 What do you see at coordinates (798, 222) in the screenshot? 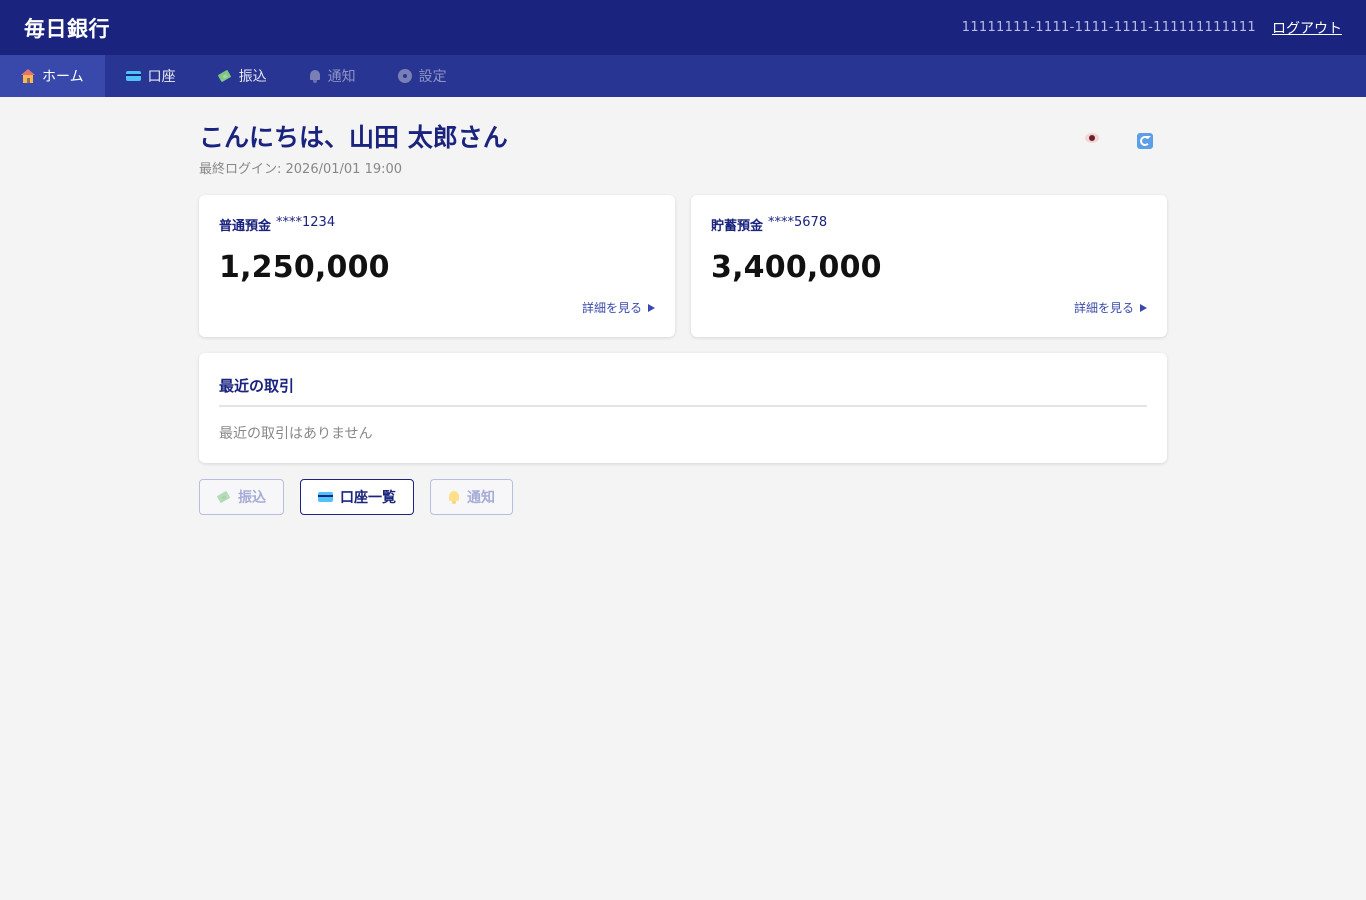
I see `account-number: ****5678` at bounding box center [798, 222].